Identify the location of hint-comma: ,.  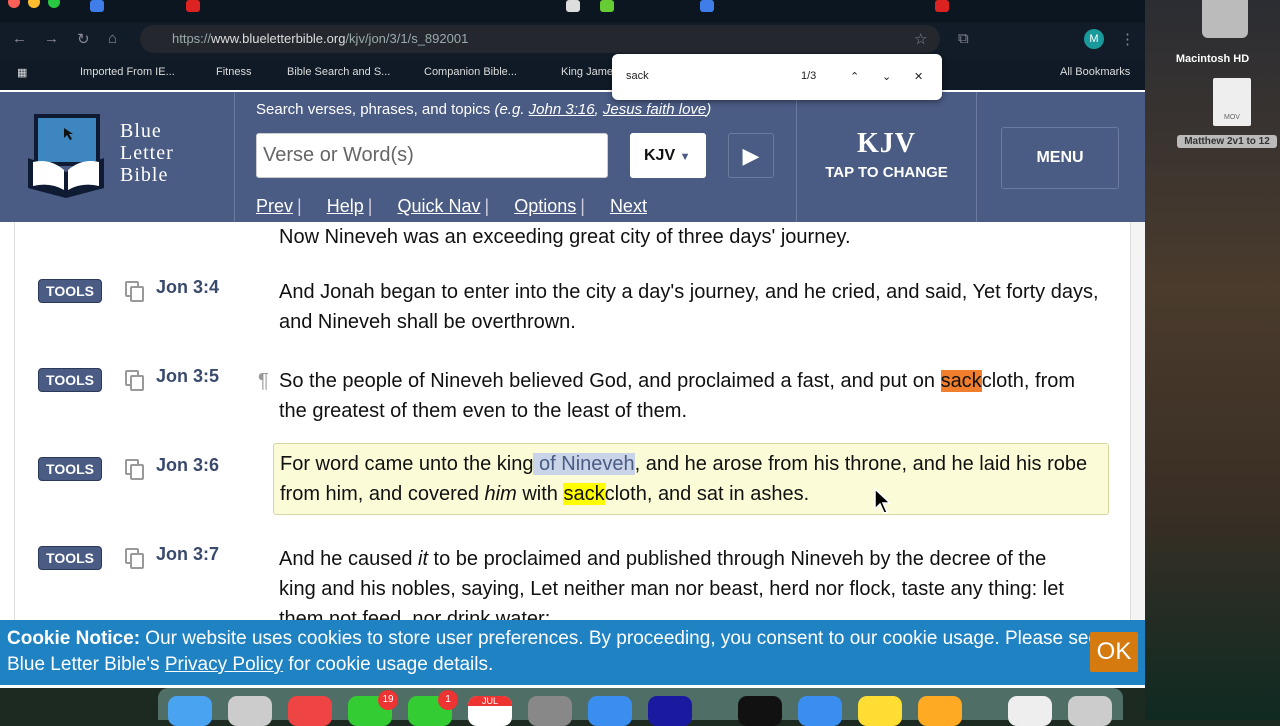
(598, 109).